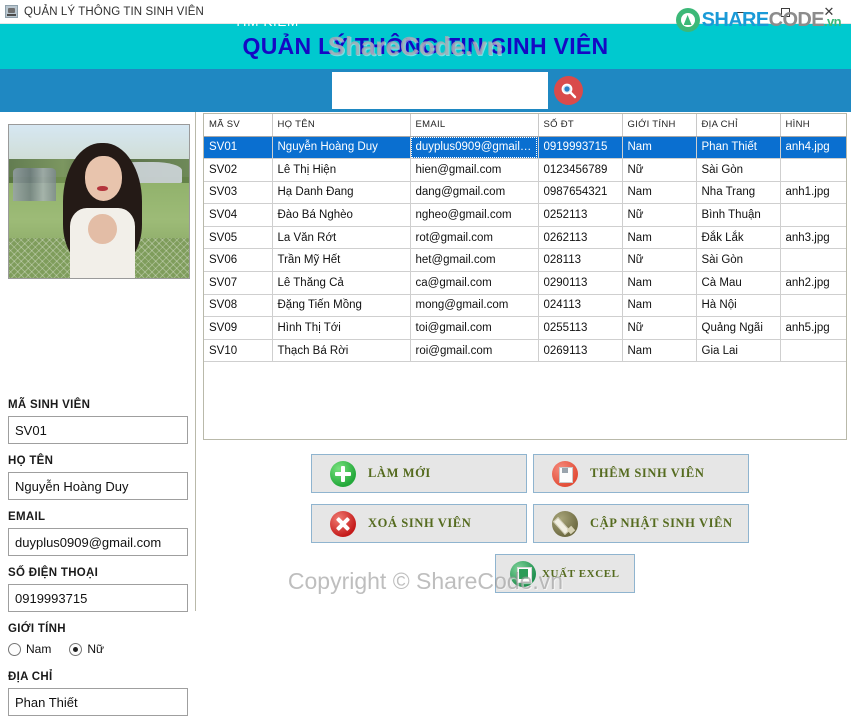 This screenshot has height=716, width=851. What do you see at coordinates (86, 649) in the screenshot?
I see `radio-gender-nu: Nữ` at bounding box center [86, 649].